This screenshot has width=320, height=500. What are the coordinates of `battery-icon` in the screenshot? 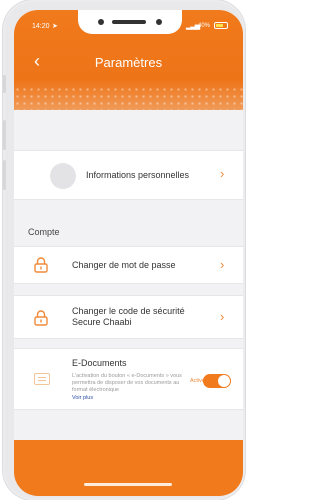 It's located at (221, 25).